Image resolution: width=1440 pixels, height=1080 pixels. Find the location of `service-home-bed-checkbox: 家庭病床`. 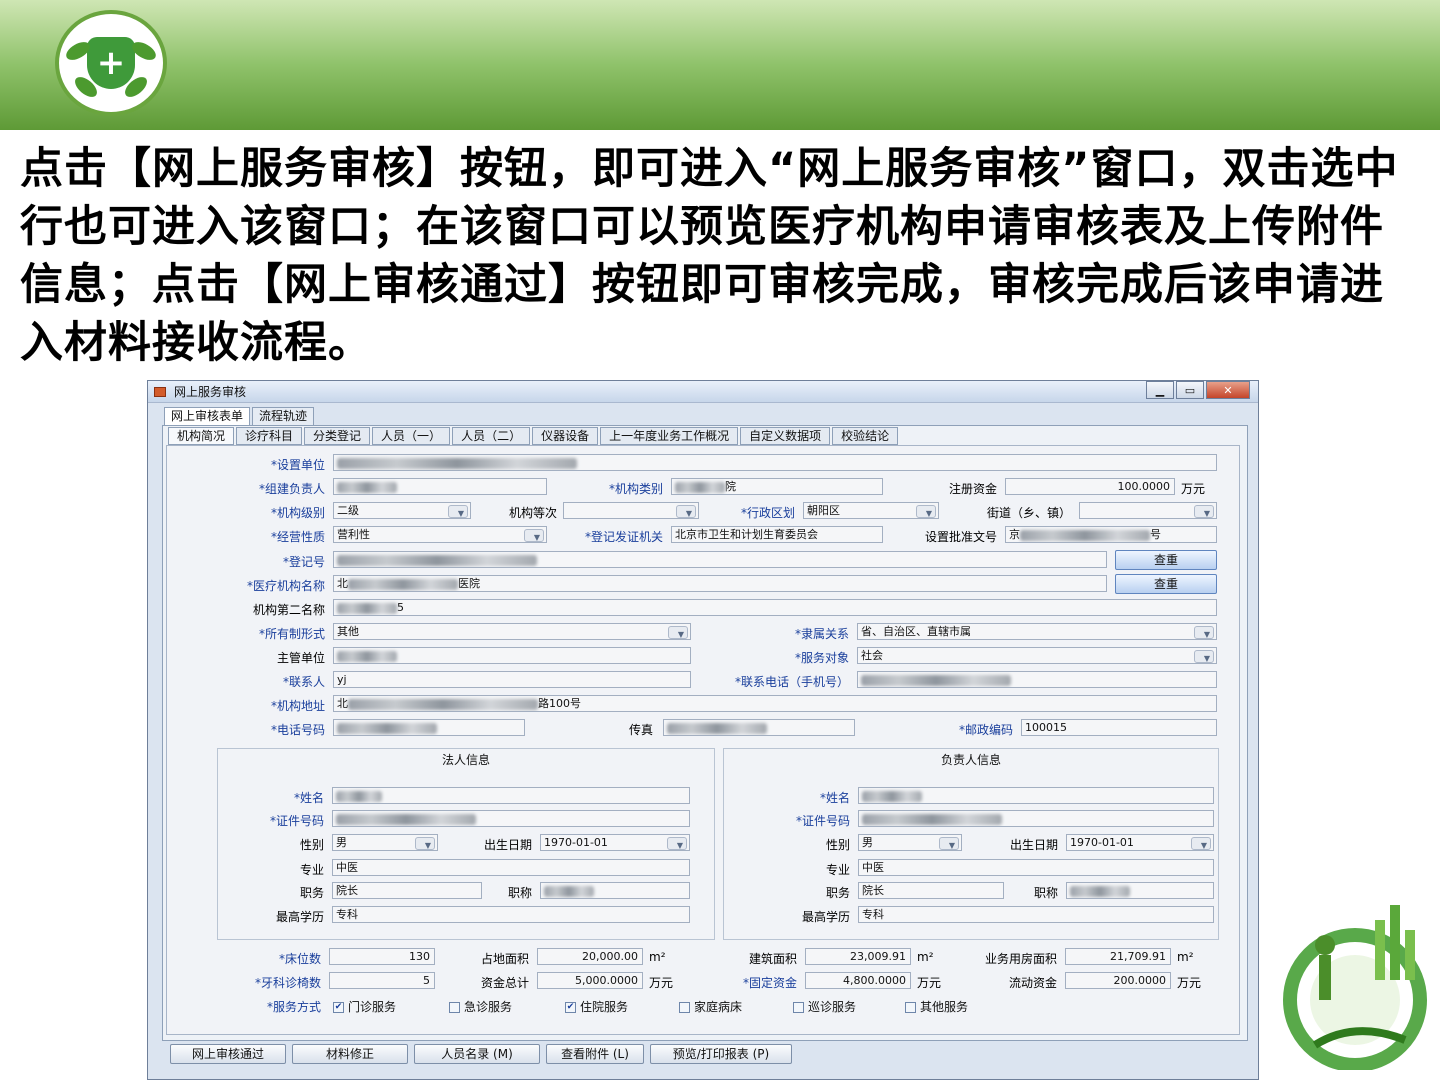

service-home-bed-checkbox: 家庭病床 is located at coordinates (710, 1006).